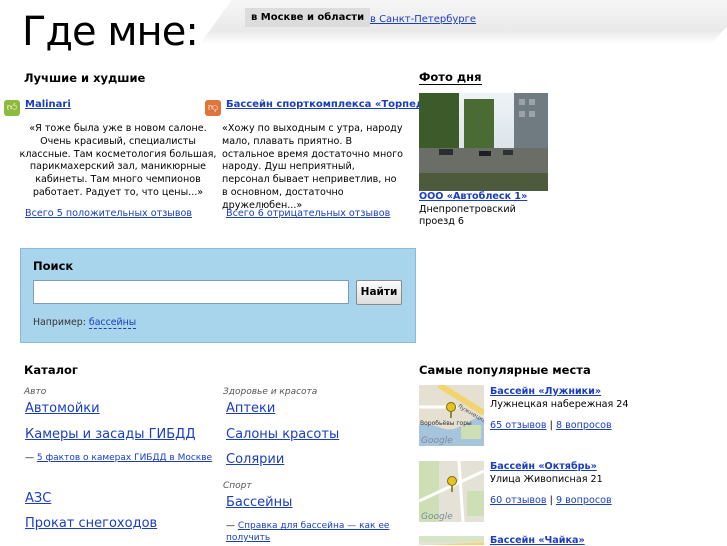 This screenshot has width=727, height=546. What do you see at coordinates (584, 500) in the screenshot?
I see `place-questions-link: 9 вопросов` at bounding box center [584, 500].